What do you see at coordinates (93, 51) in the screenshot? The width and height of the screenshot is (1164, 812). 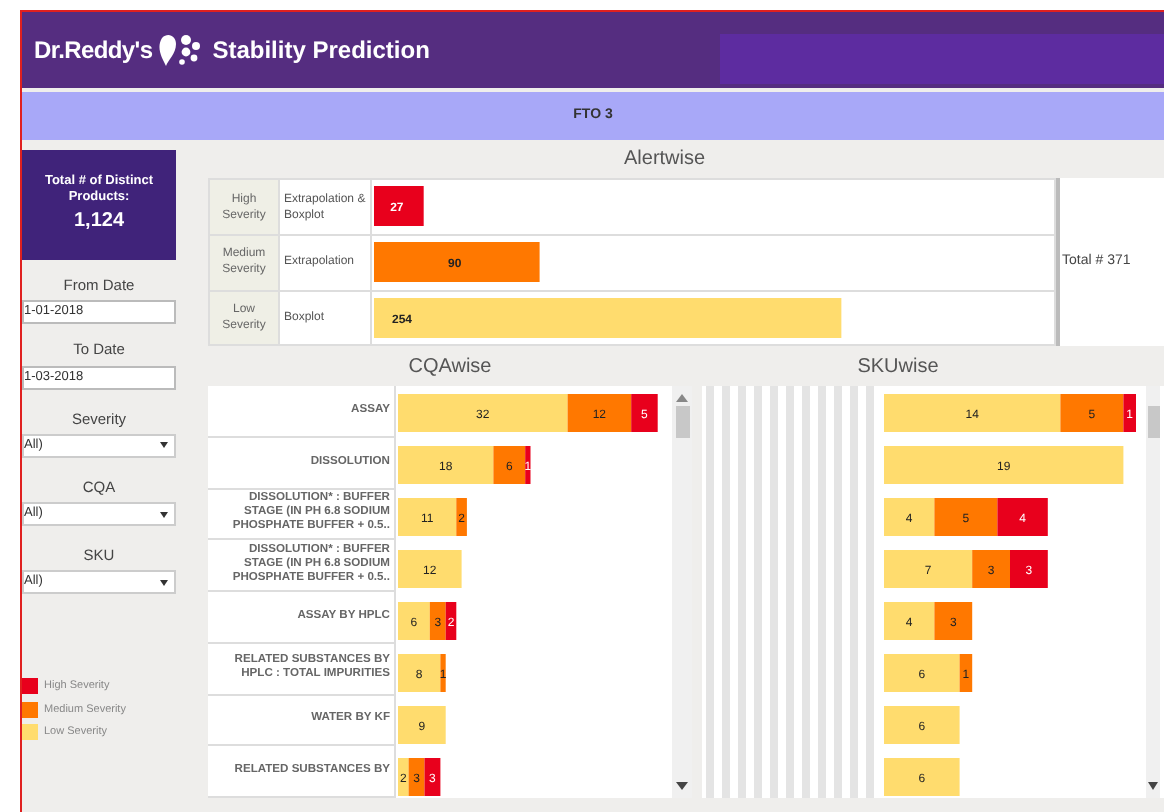 I see `brand-logo-text: Dr.Reddy's` at bounding box center [93, 51].